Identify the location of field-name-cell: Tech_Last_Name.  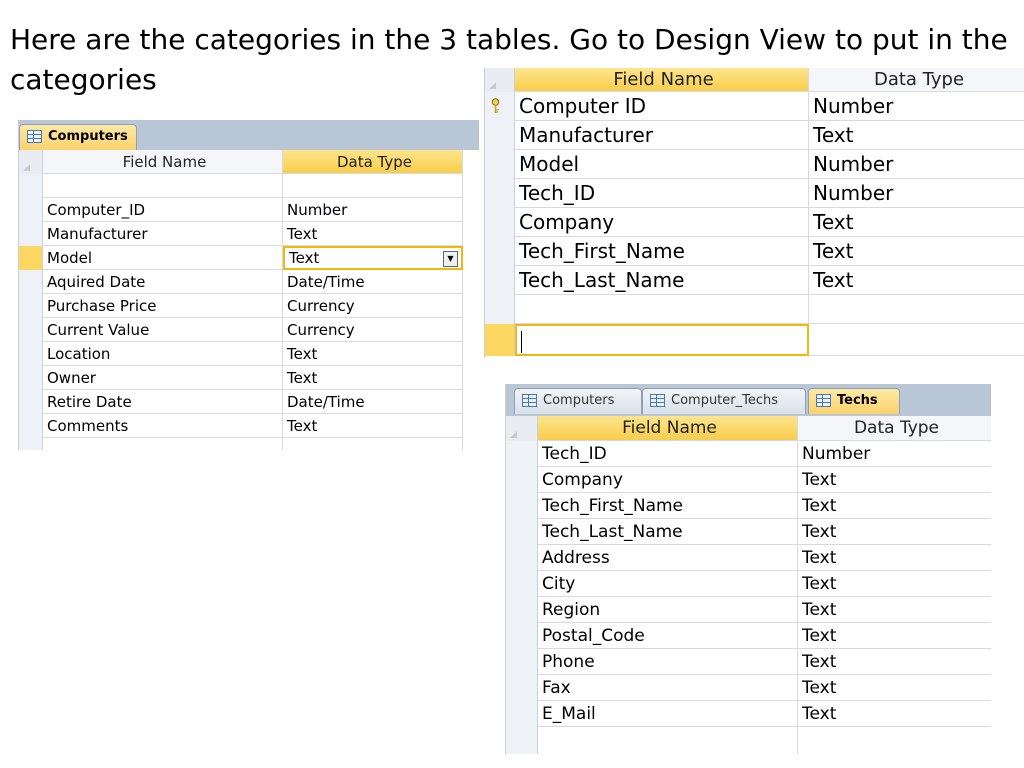
(668, 532).